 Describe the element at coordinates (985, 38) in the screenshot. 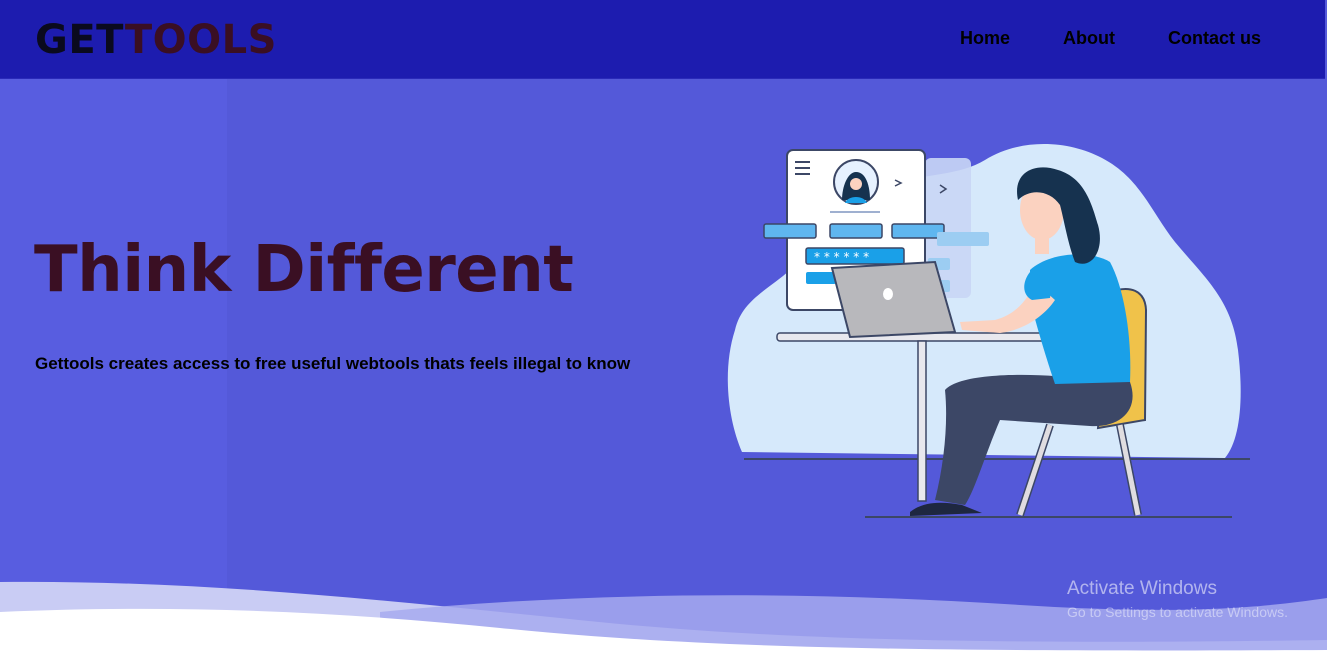

I see `nav-link-home: Home` at that location.